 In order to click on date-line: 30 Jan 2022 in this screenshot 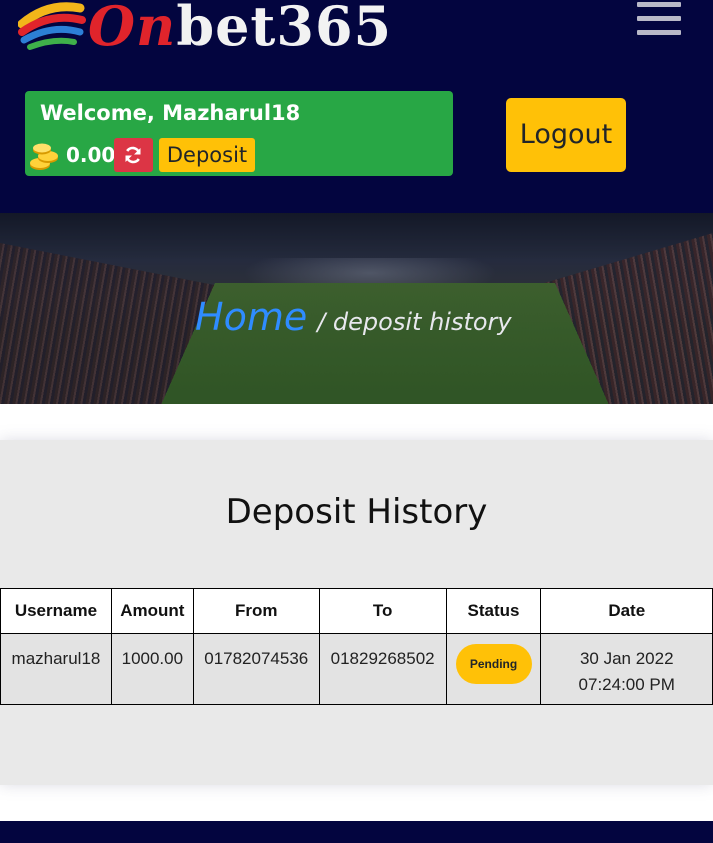, I will do `click(626, 658)`.